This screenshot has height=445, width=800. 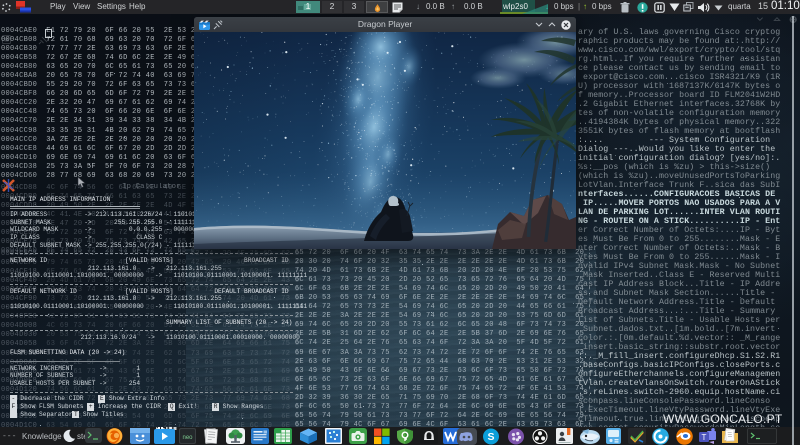 I want to click on svg-text: S, so click(x=490, y=437).